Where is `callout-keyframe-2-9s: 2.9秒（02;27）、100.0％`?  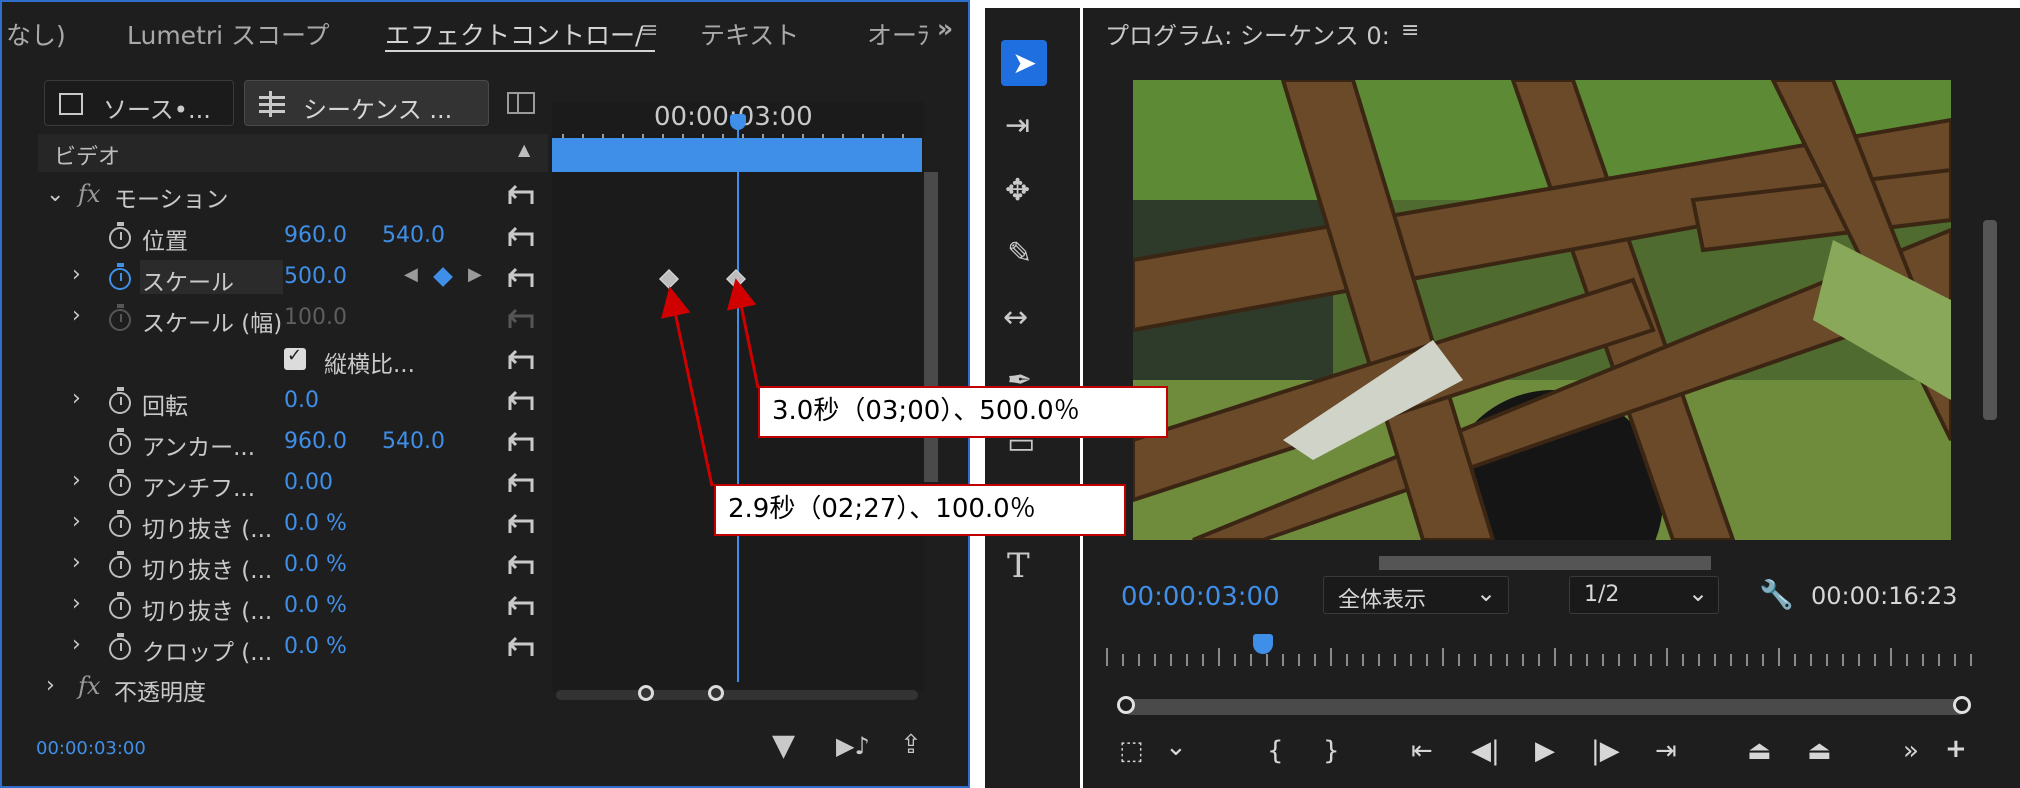
callout-keyframe-2-9s: 2.9秒（02;27）、100.0％ is located at coordinates (920, 510).